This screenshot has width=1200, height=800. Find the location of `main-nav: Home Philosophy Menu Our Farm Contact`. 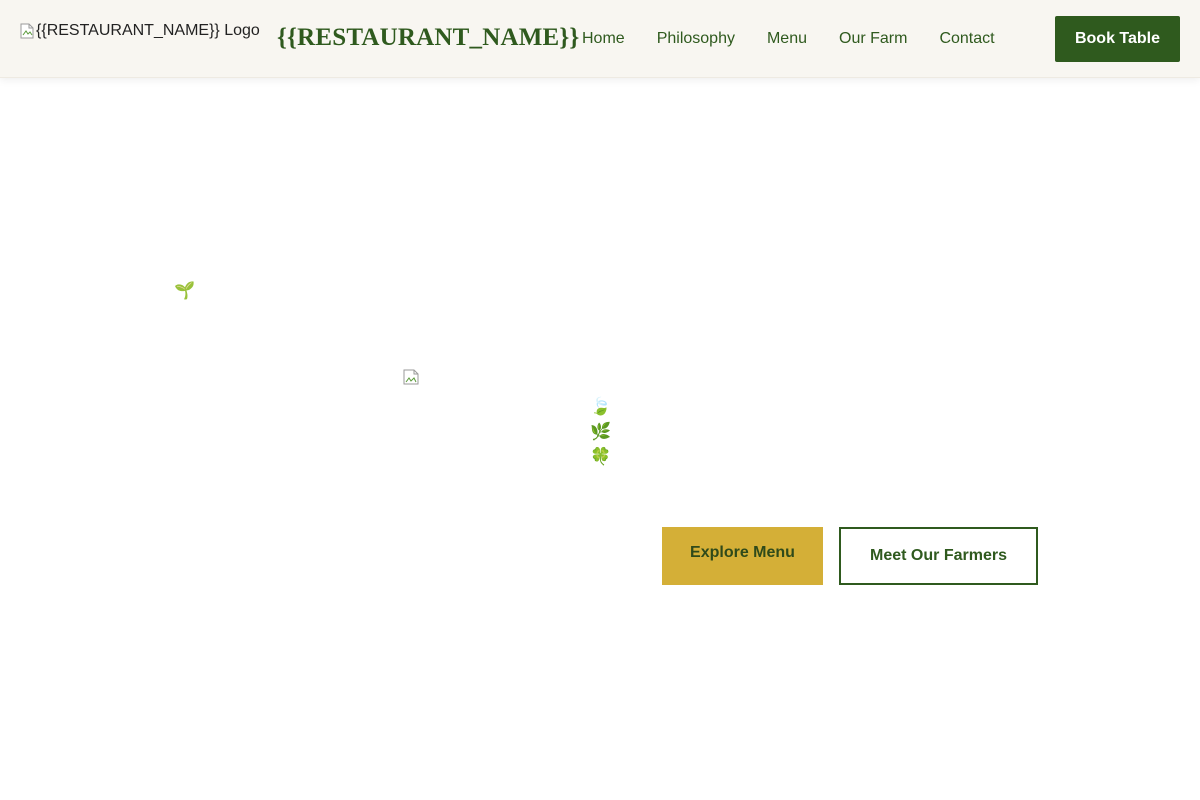

main-nav: Home Philosophy Menu Our Farm Contact is located at coordinates (788, 39).